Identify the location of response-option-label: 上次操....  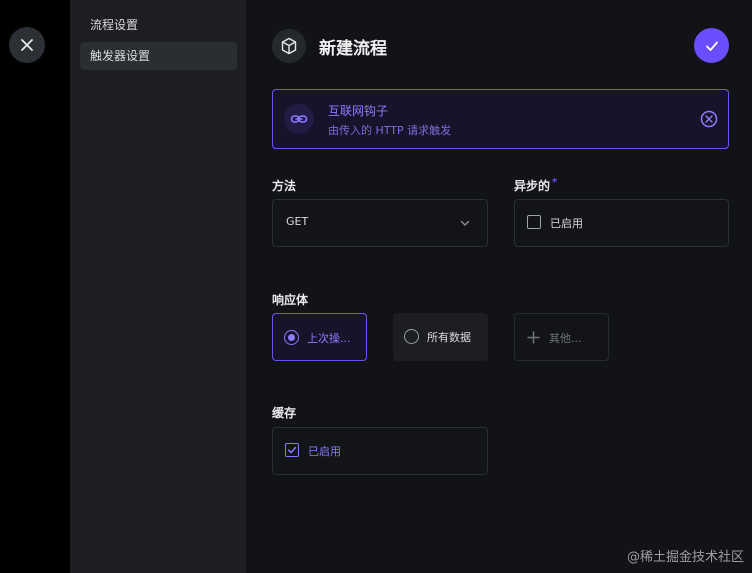
(329, 338).